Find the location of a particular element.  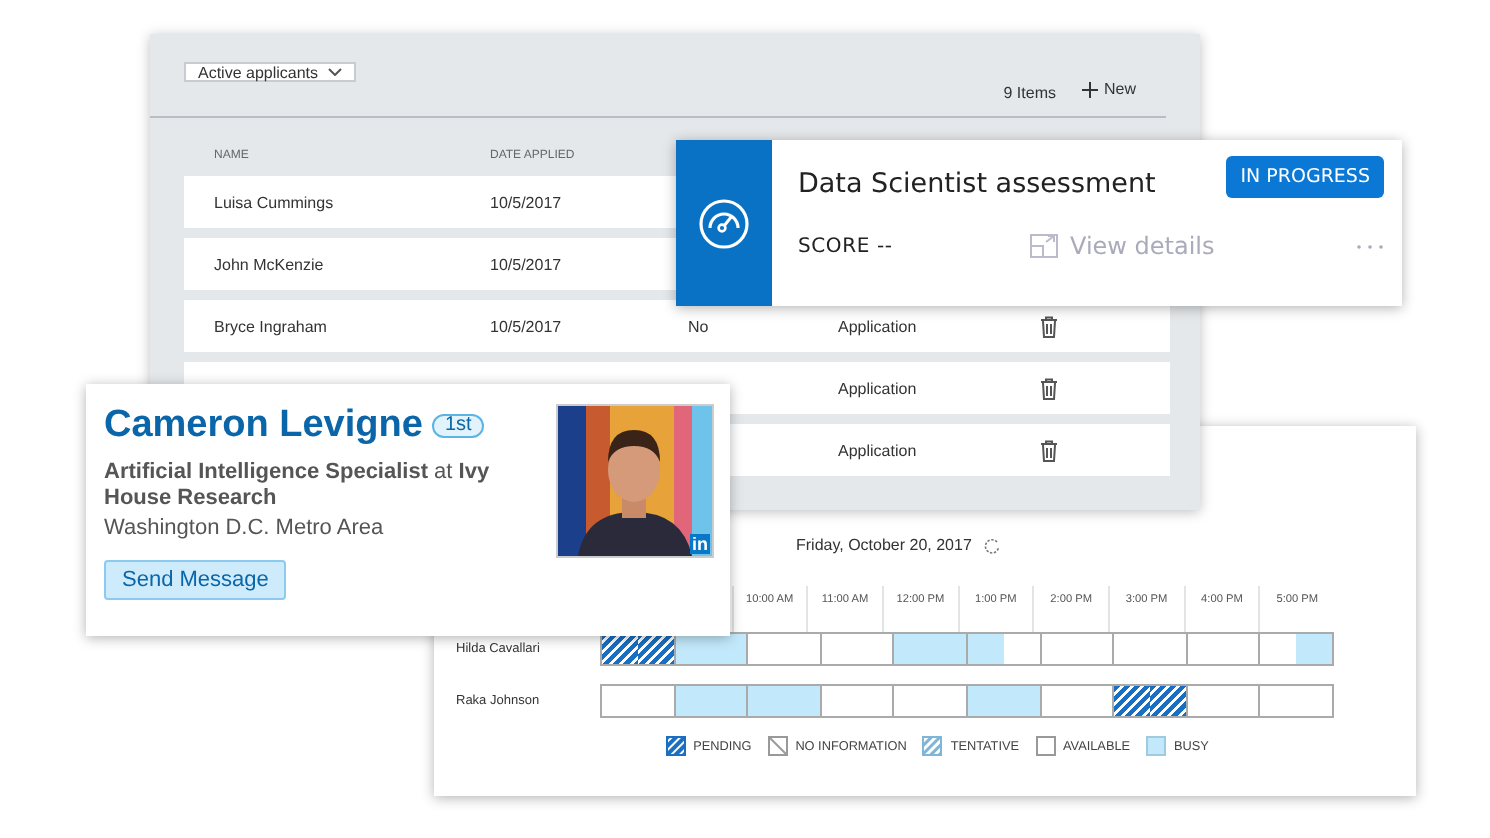

assessment-title: Data Scientist assessment is located at coordinates (977, 184).